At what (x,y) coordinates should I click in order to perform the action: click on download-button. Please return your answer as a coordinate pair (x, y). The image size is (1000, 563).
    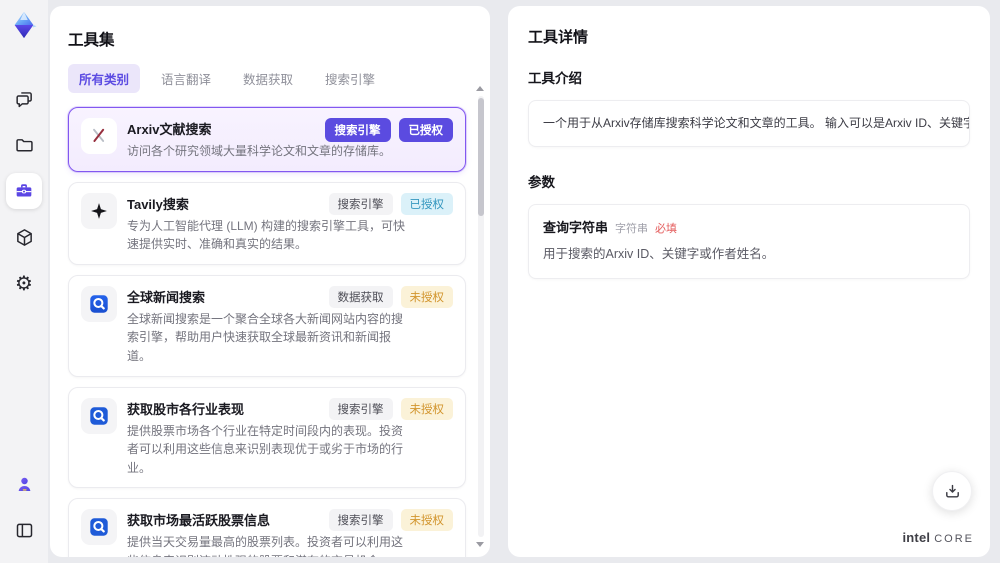
    Looking at the image, I should click on (952, 491).